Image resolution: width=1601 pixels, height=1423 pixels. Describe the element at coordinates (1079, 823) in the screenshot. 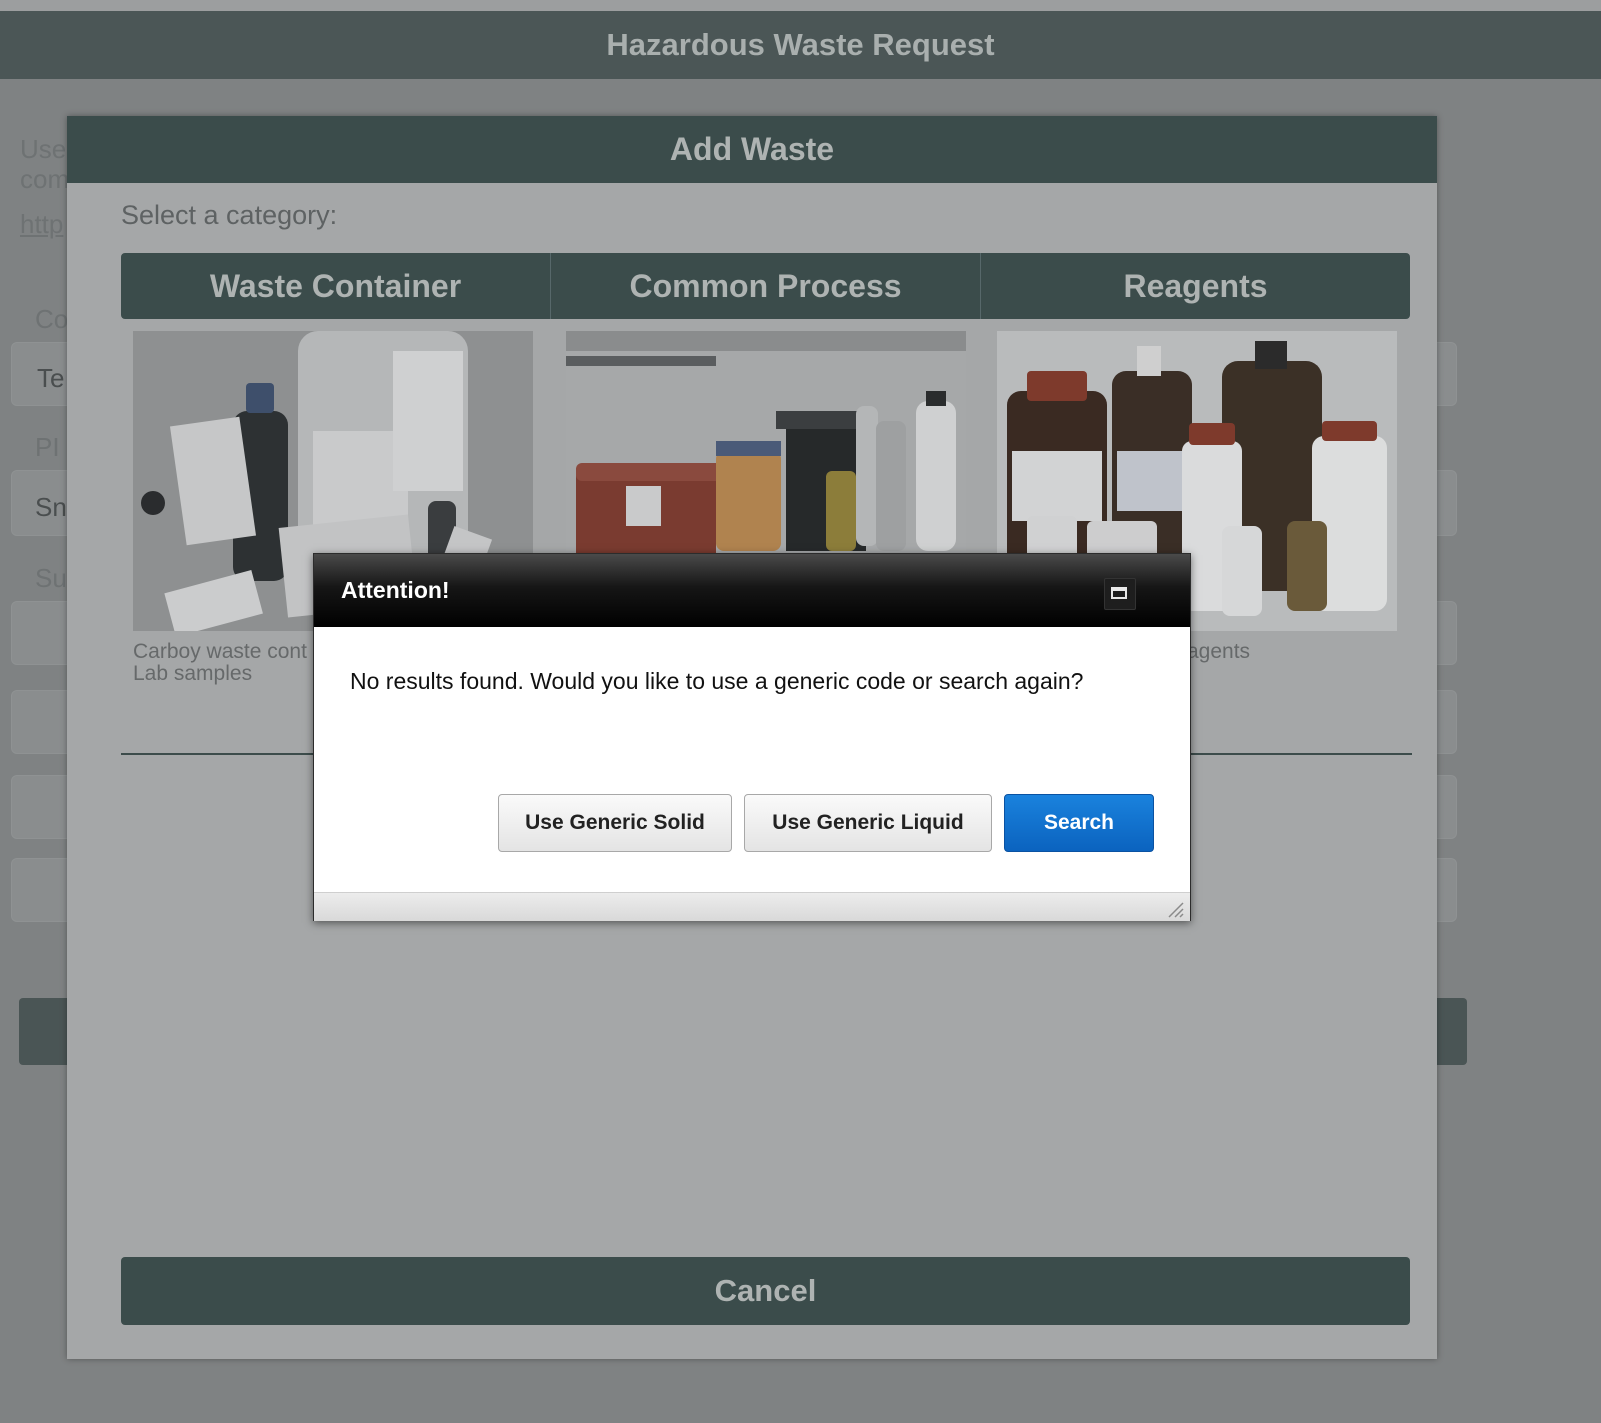

I see `search-button: Search` at that location.